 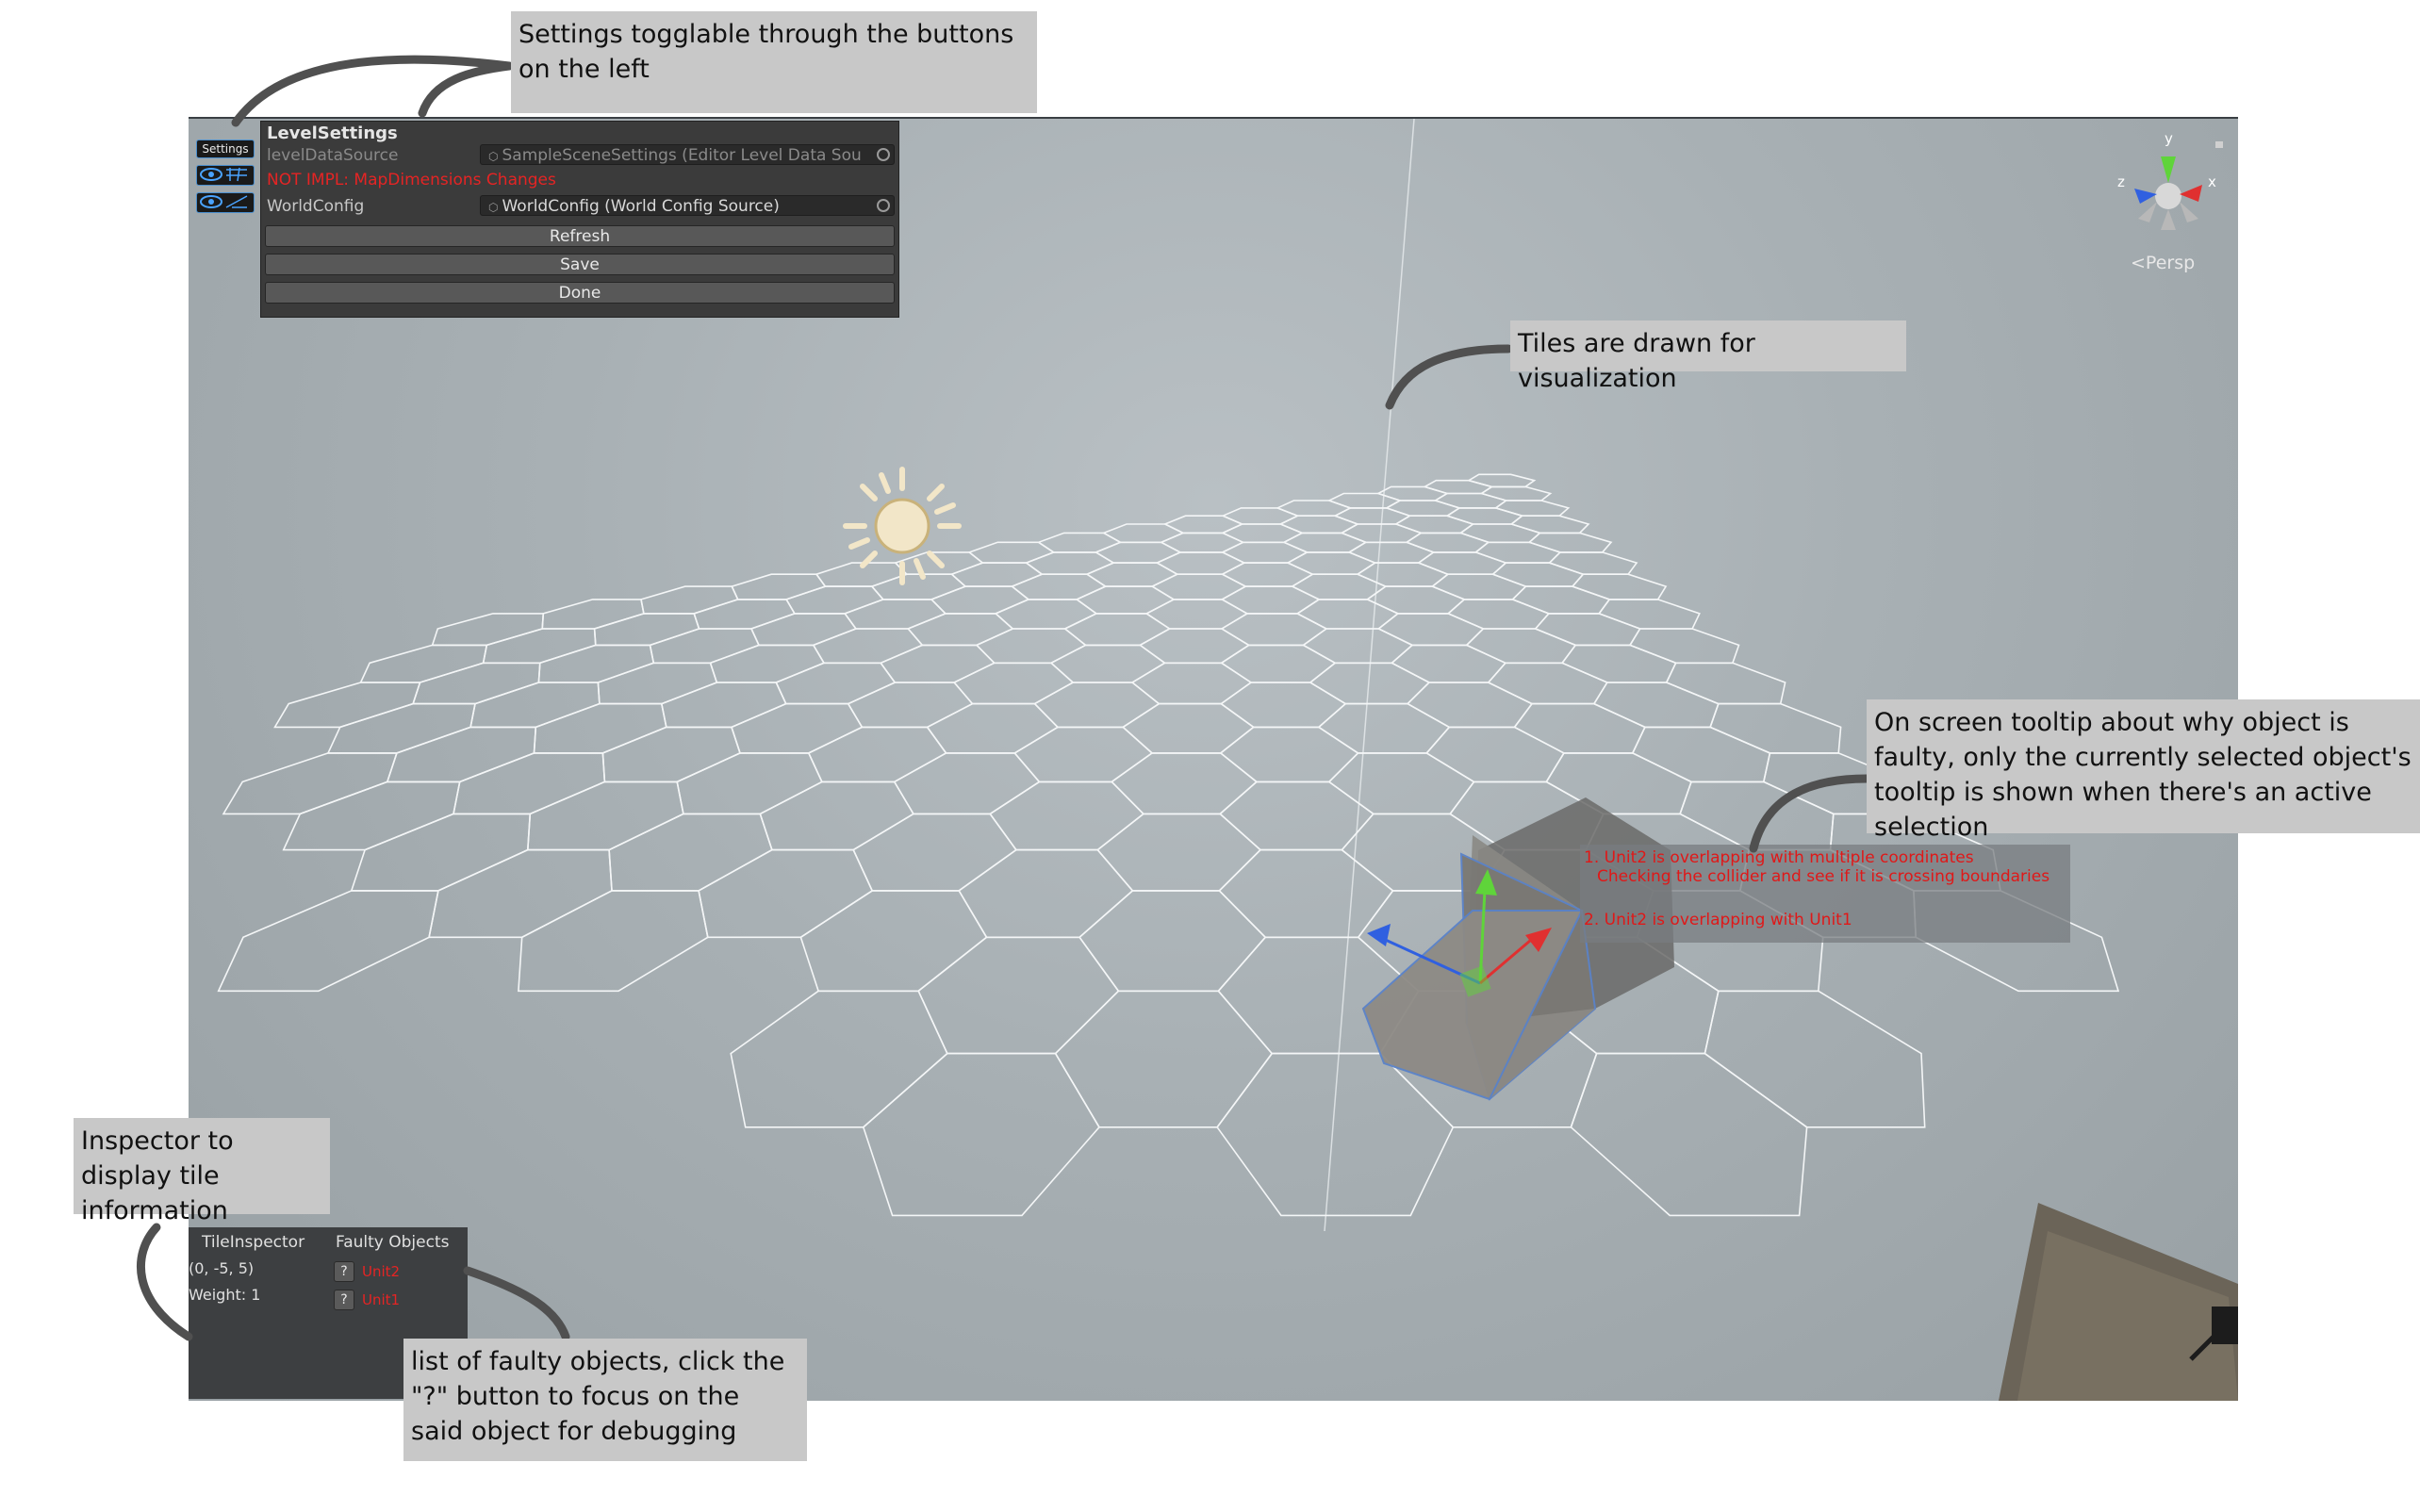 What do you see at coordinates (2172, 184) in the screenshot?
I see `orientation-gizmo: y x z` at bounding box center [2172, 184].